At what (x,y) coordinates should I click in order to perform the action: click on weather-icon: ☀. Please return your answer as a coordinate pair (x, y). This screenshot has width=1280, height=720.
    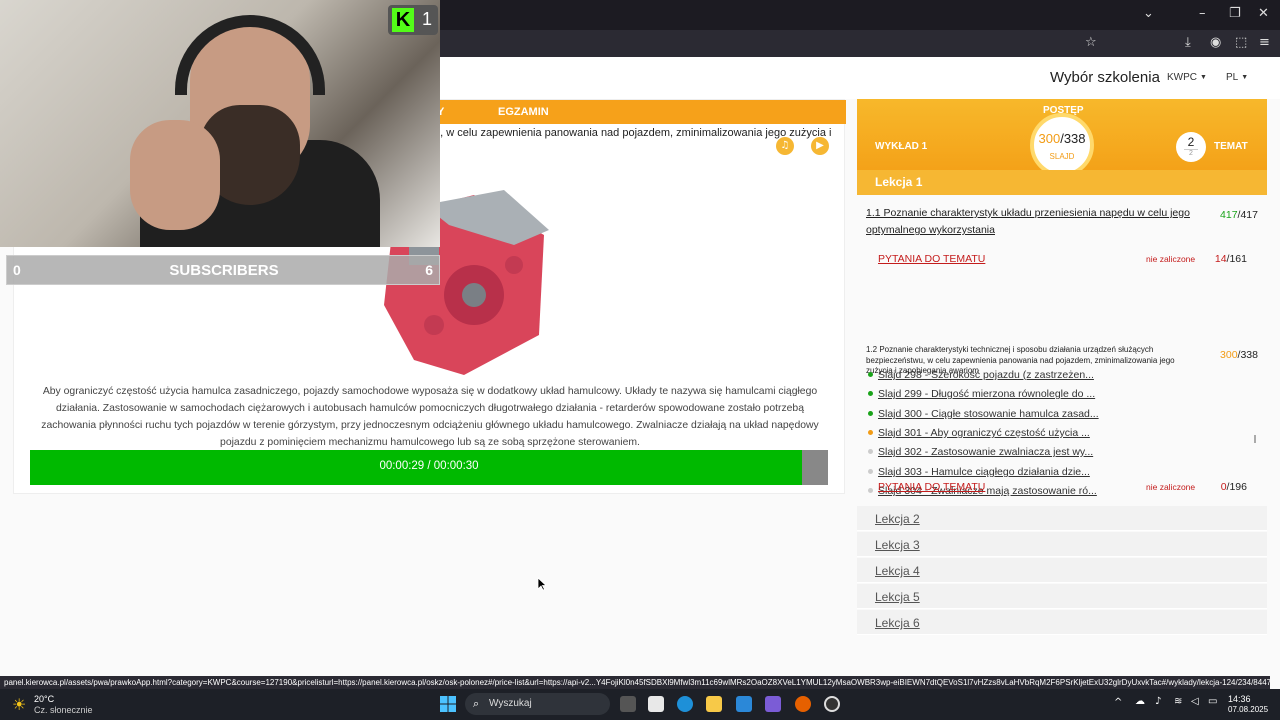
    Looking at the image, I should click on (19, 704).